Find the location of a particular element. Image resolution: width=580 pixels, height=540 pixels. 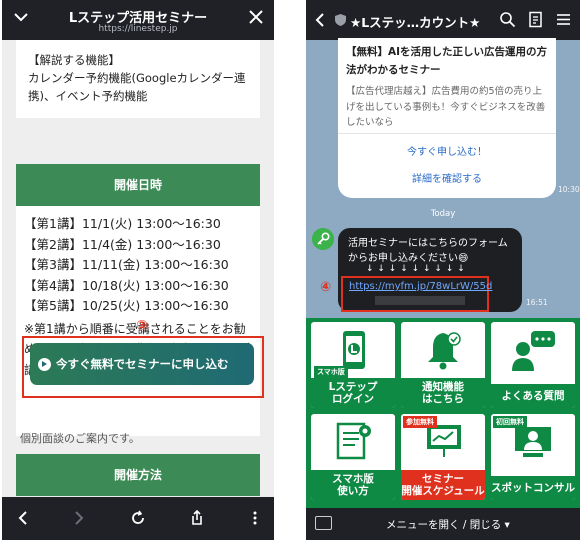

tile-label: よくある質問 is located at coordinates (533, 396).